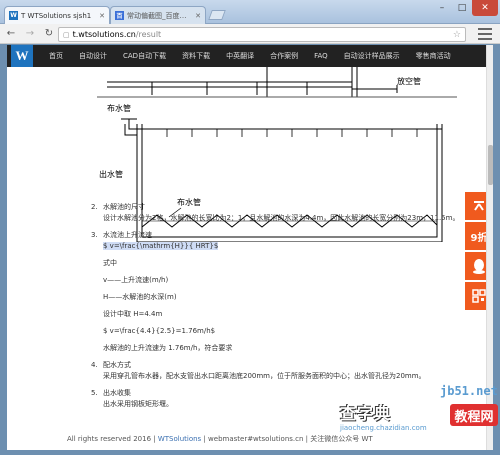 The height and width of the screenshot is (455, 500). Describe the element at coordinates (111, 174) in the screenshot. I see `label-outlet-pipe: 出水管` at that location.